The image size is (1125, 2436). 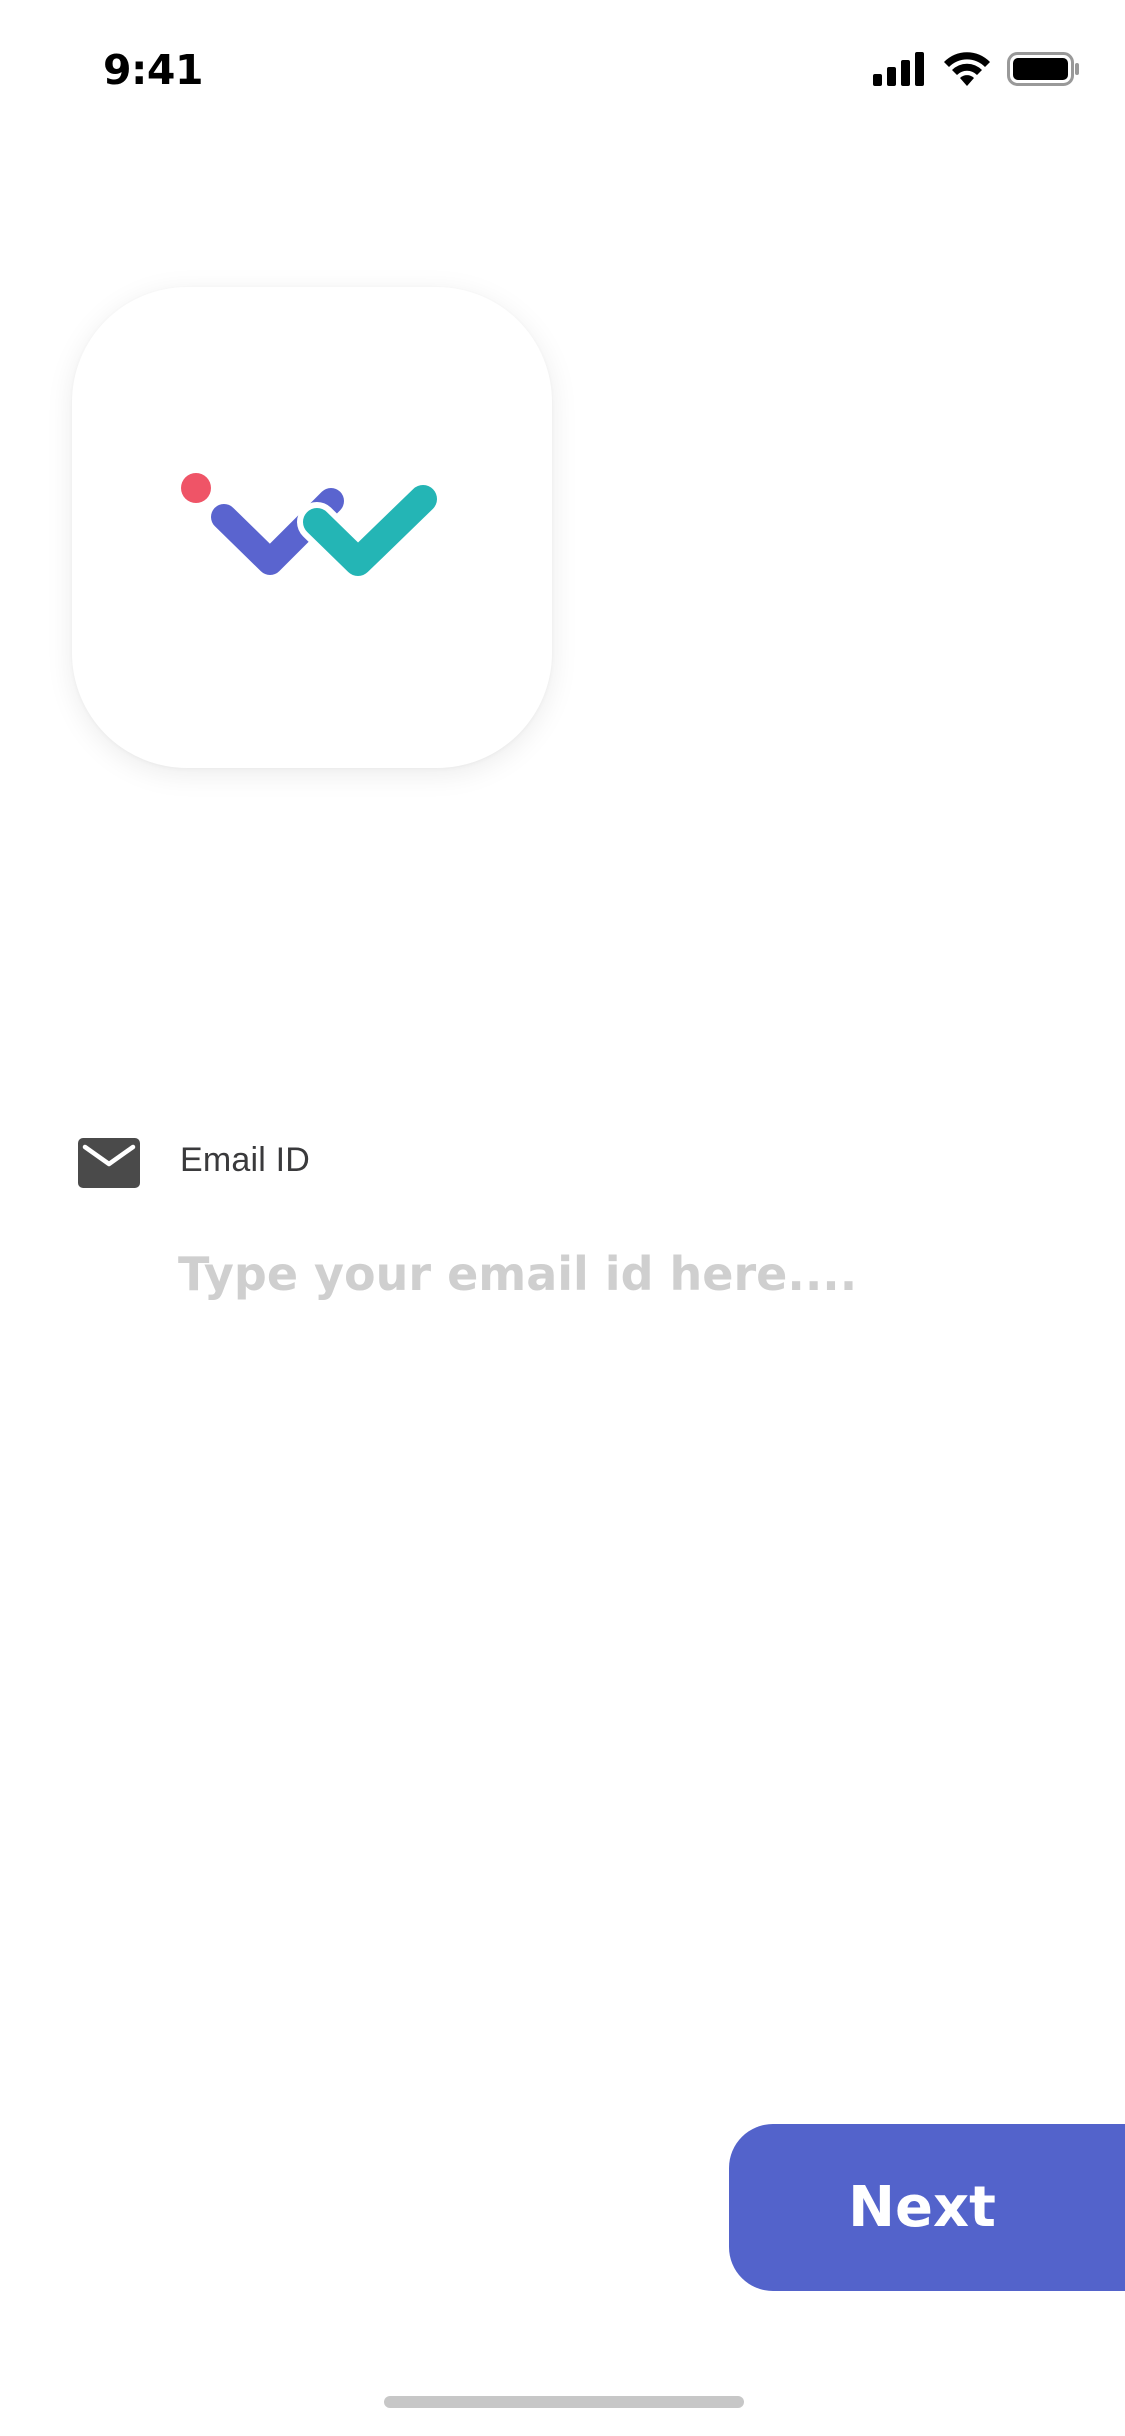 What do you see at coordinates (564, 2402) in the screenshot?
I see `home-indicator` at bounding box center [564, 2402].